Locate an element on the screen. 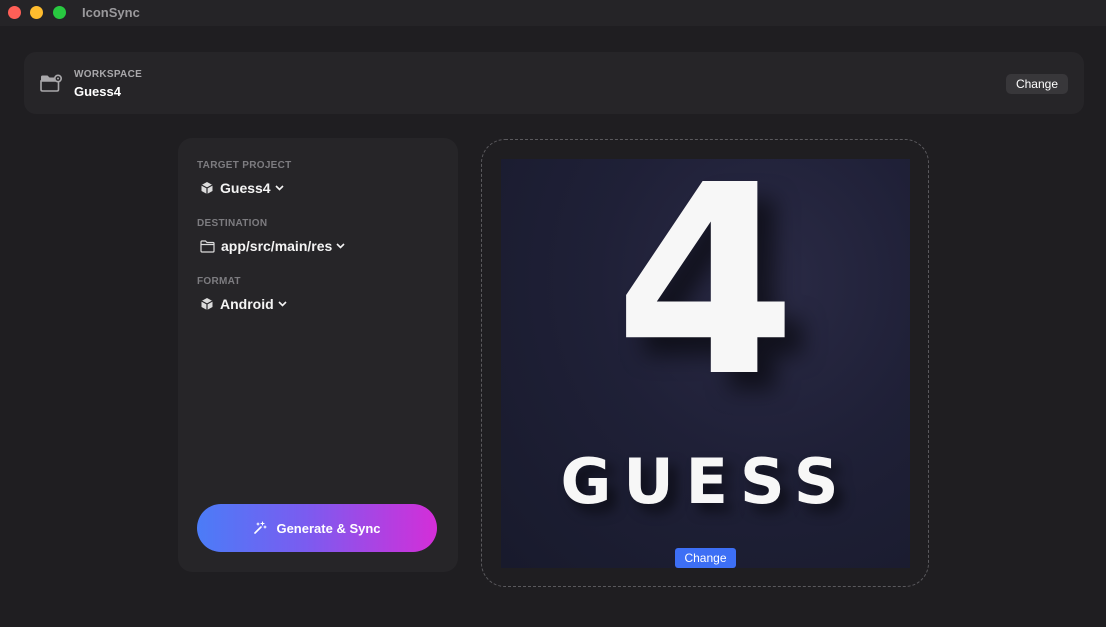 The width and height of the screenshot is (1106, 627). magic-wand-icon is located at coordinates (261, 527).